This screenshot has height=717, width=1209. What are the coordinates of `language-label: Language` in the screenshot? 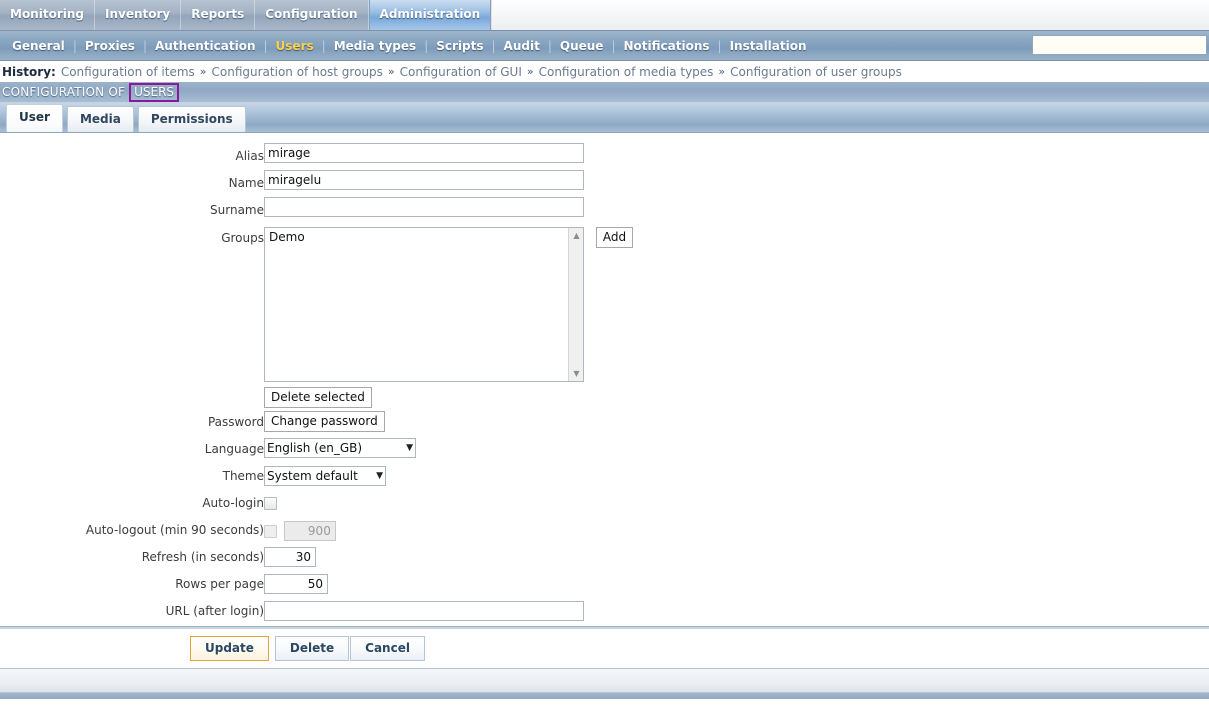 It's located at (234, 449).